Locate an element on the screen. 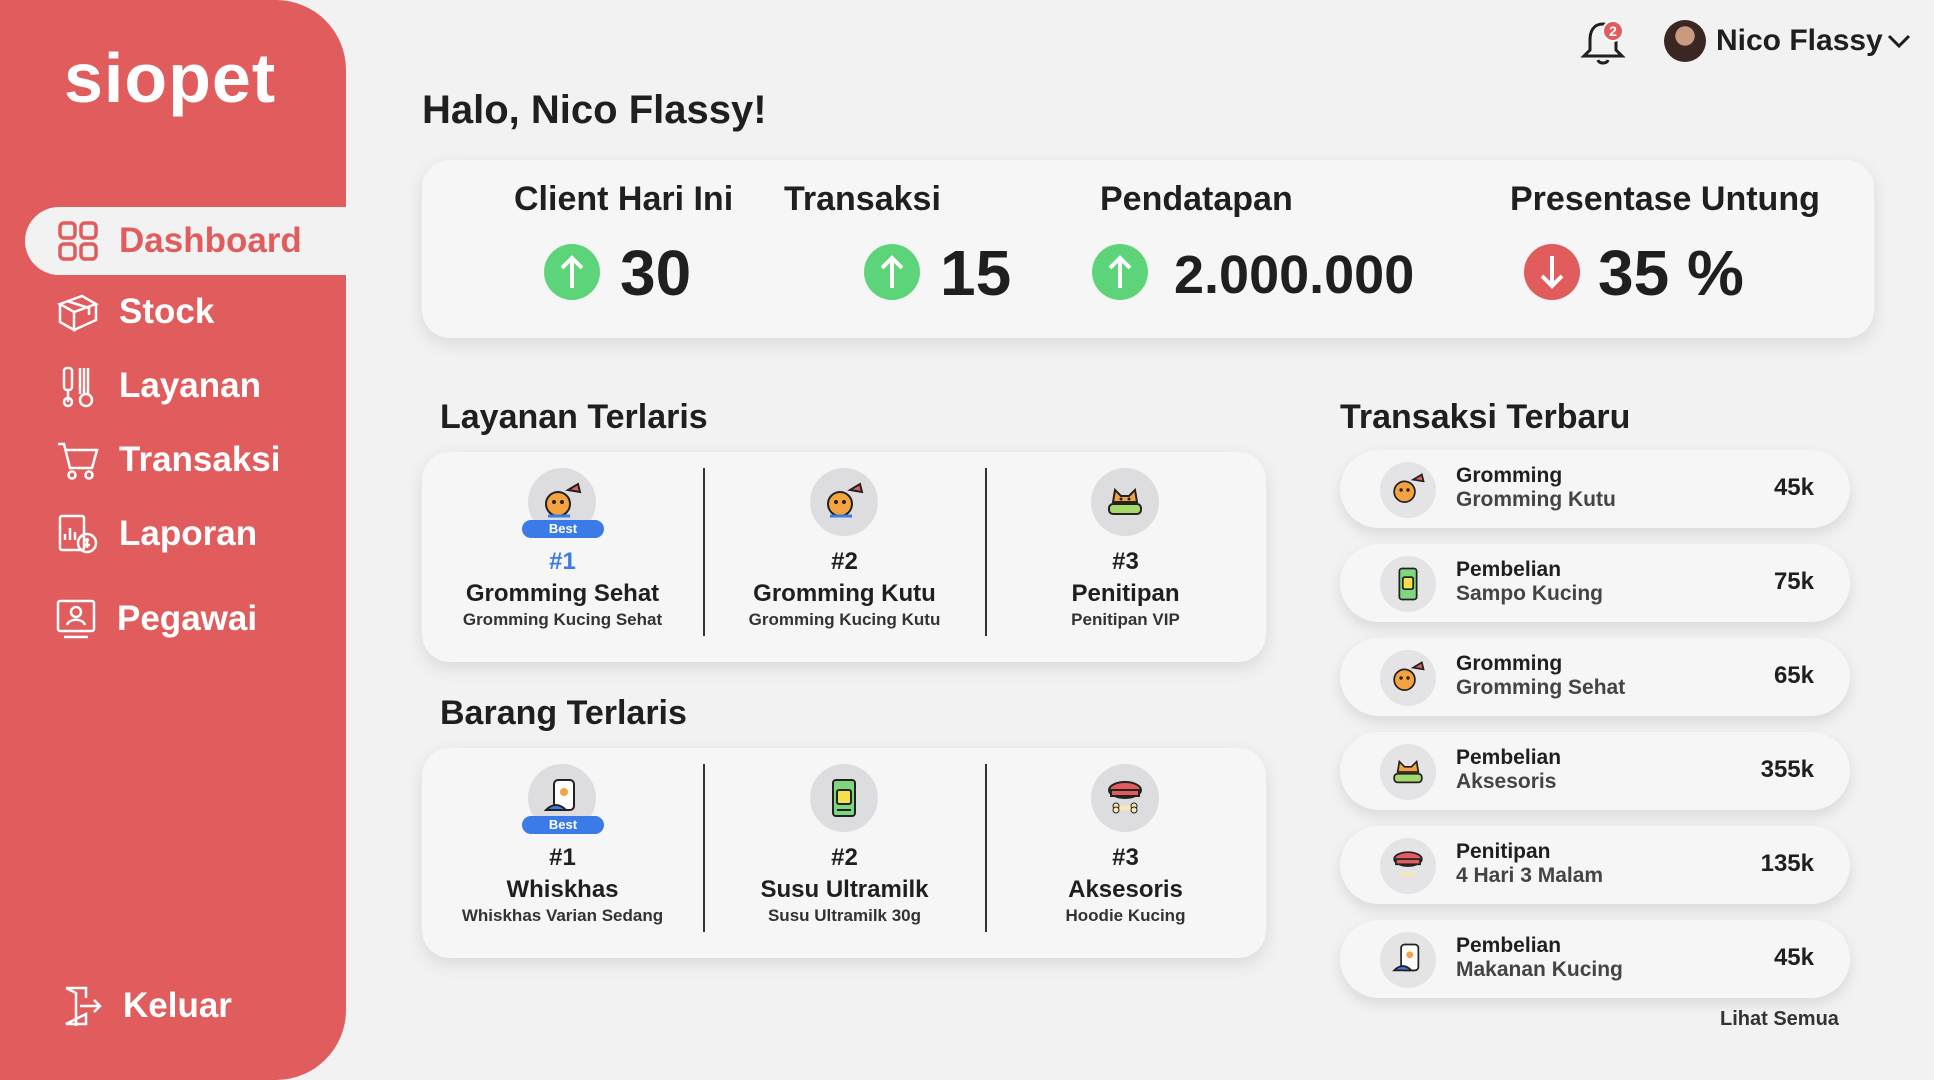  transaction-amount: 65k is located at coordinates (1793, 675).